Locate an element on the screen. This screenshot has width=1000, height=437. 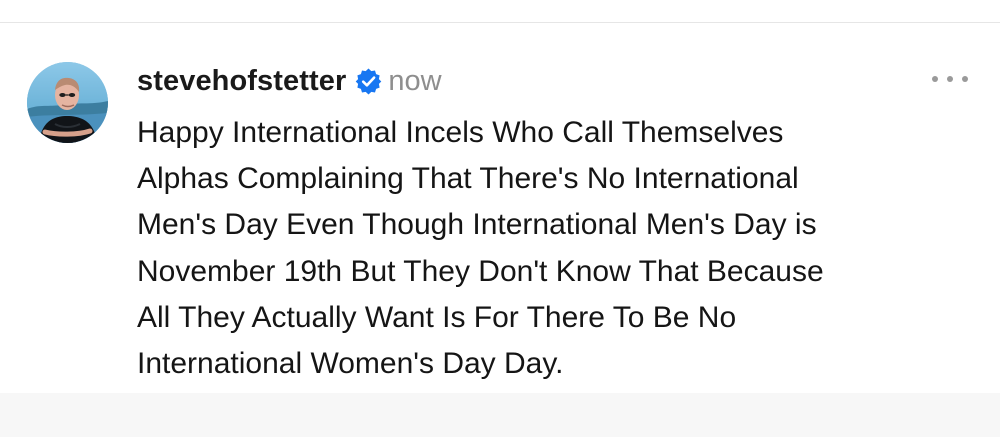
post-header: stevehofstetter now is located at coordinates (289, 81).